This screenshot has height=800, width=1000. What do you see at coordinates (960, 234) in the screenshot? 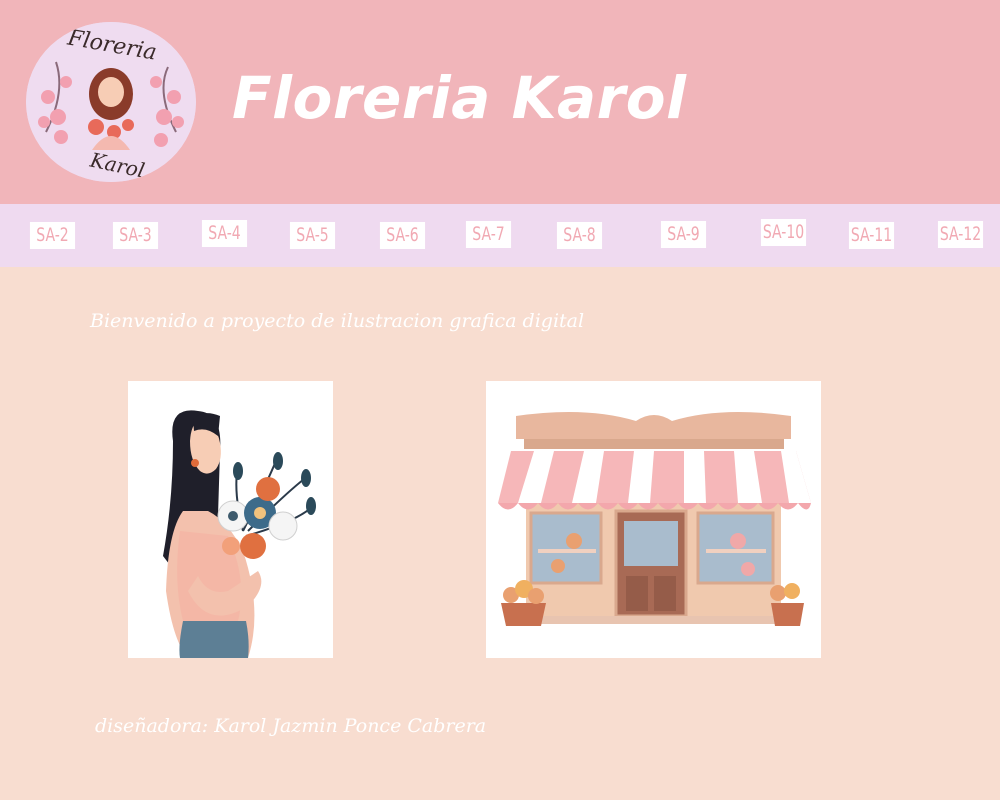
I see `nav-item-sa-12: SA-12` at bounding box center [960, 234].